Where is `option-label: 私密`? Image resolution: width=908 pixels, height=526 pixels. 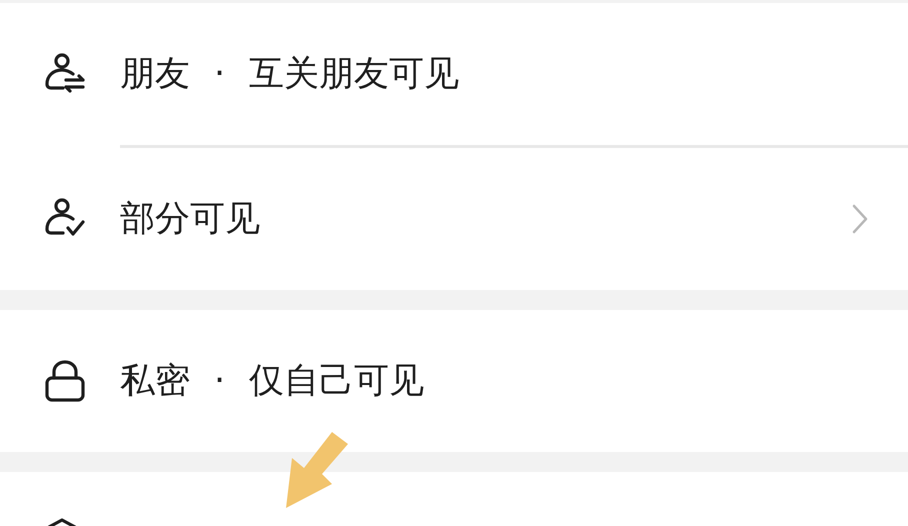 option-label: 私密 is located at coordinates (155, 381).